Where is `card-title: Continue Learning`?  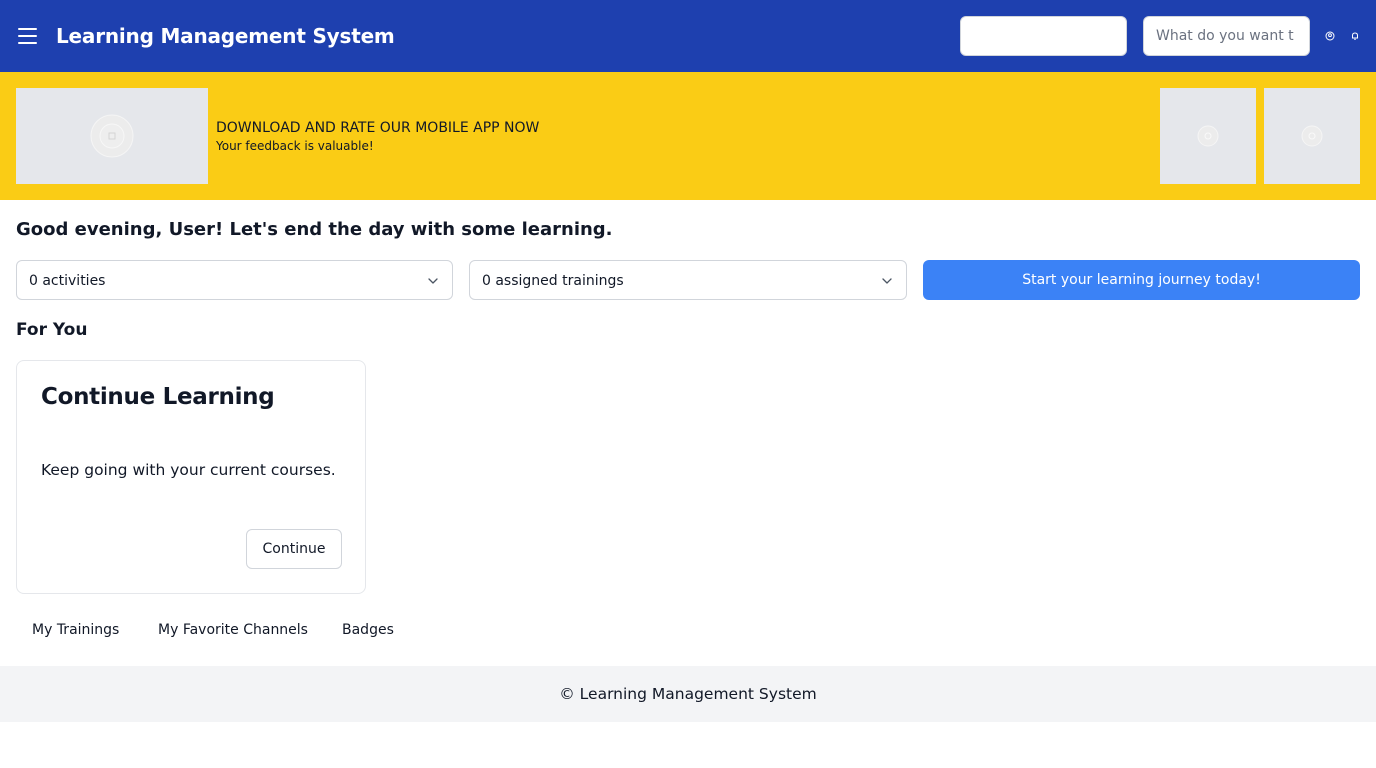
card-title: Continue Learning is located at coordinates (158, 397).